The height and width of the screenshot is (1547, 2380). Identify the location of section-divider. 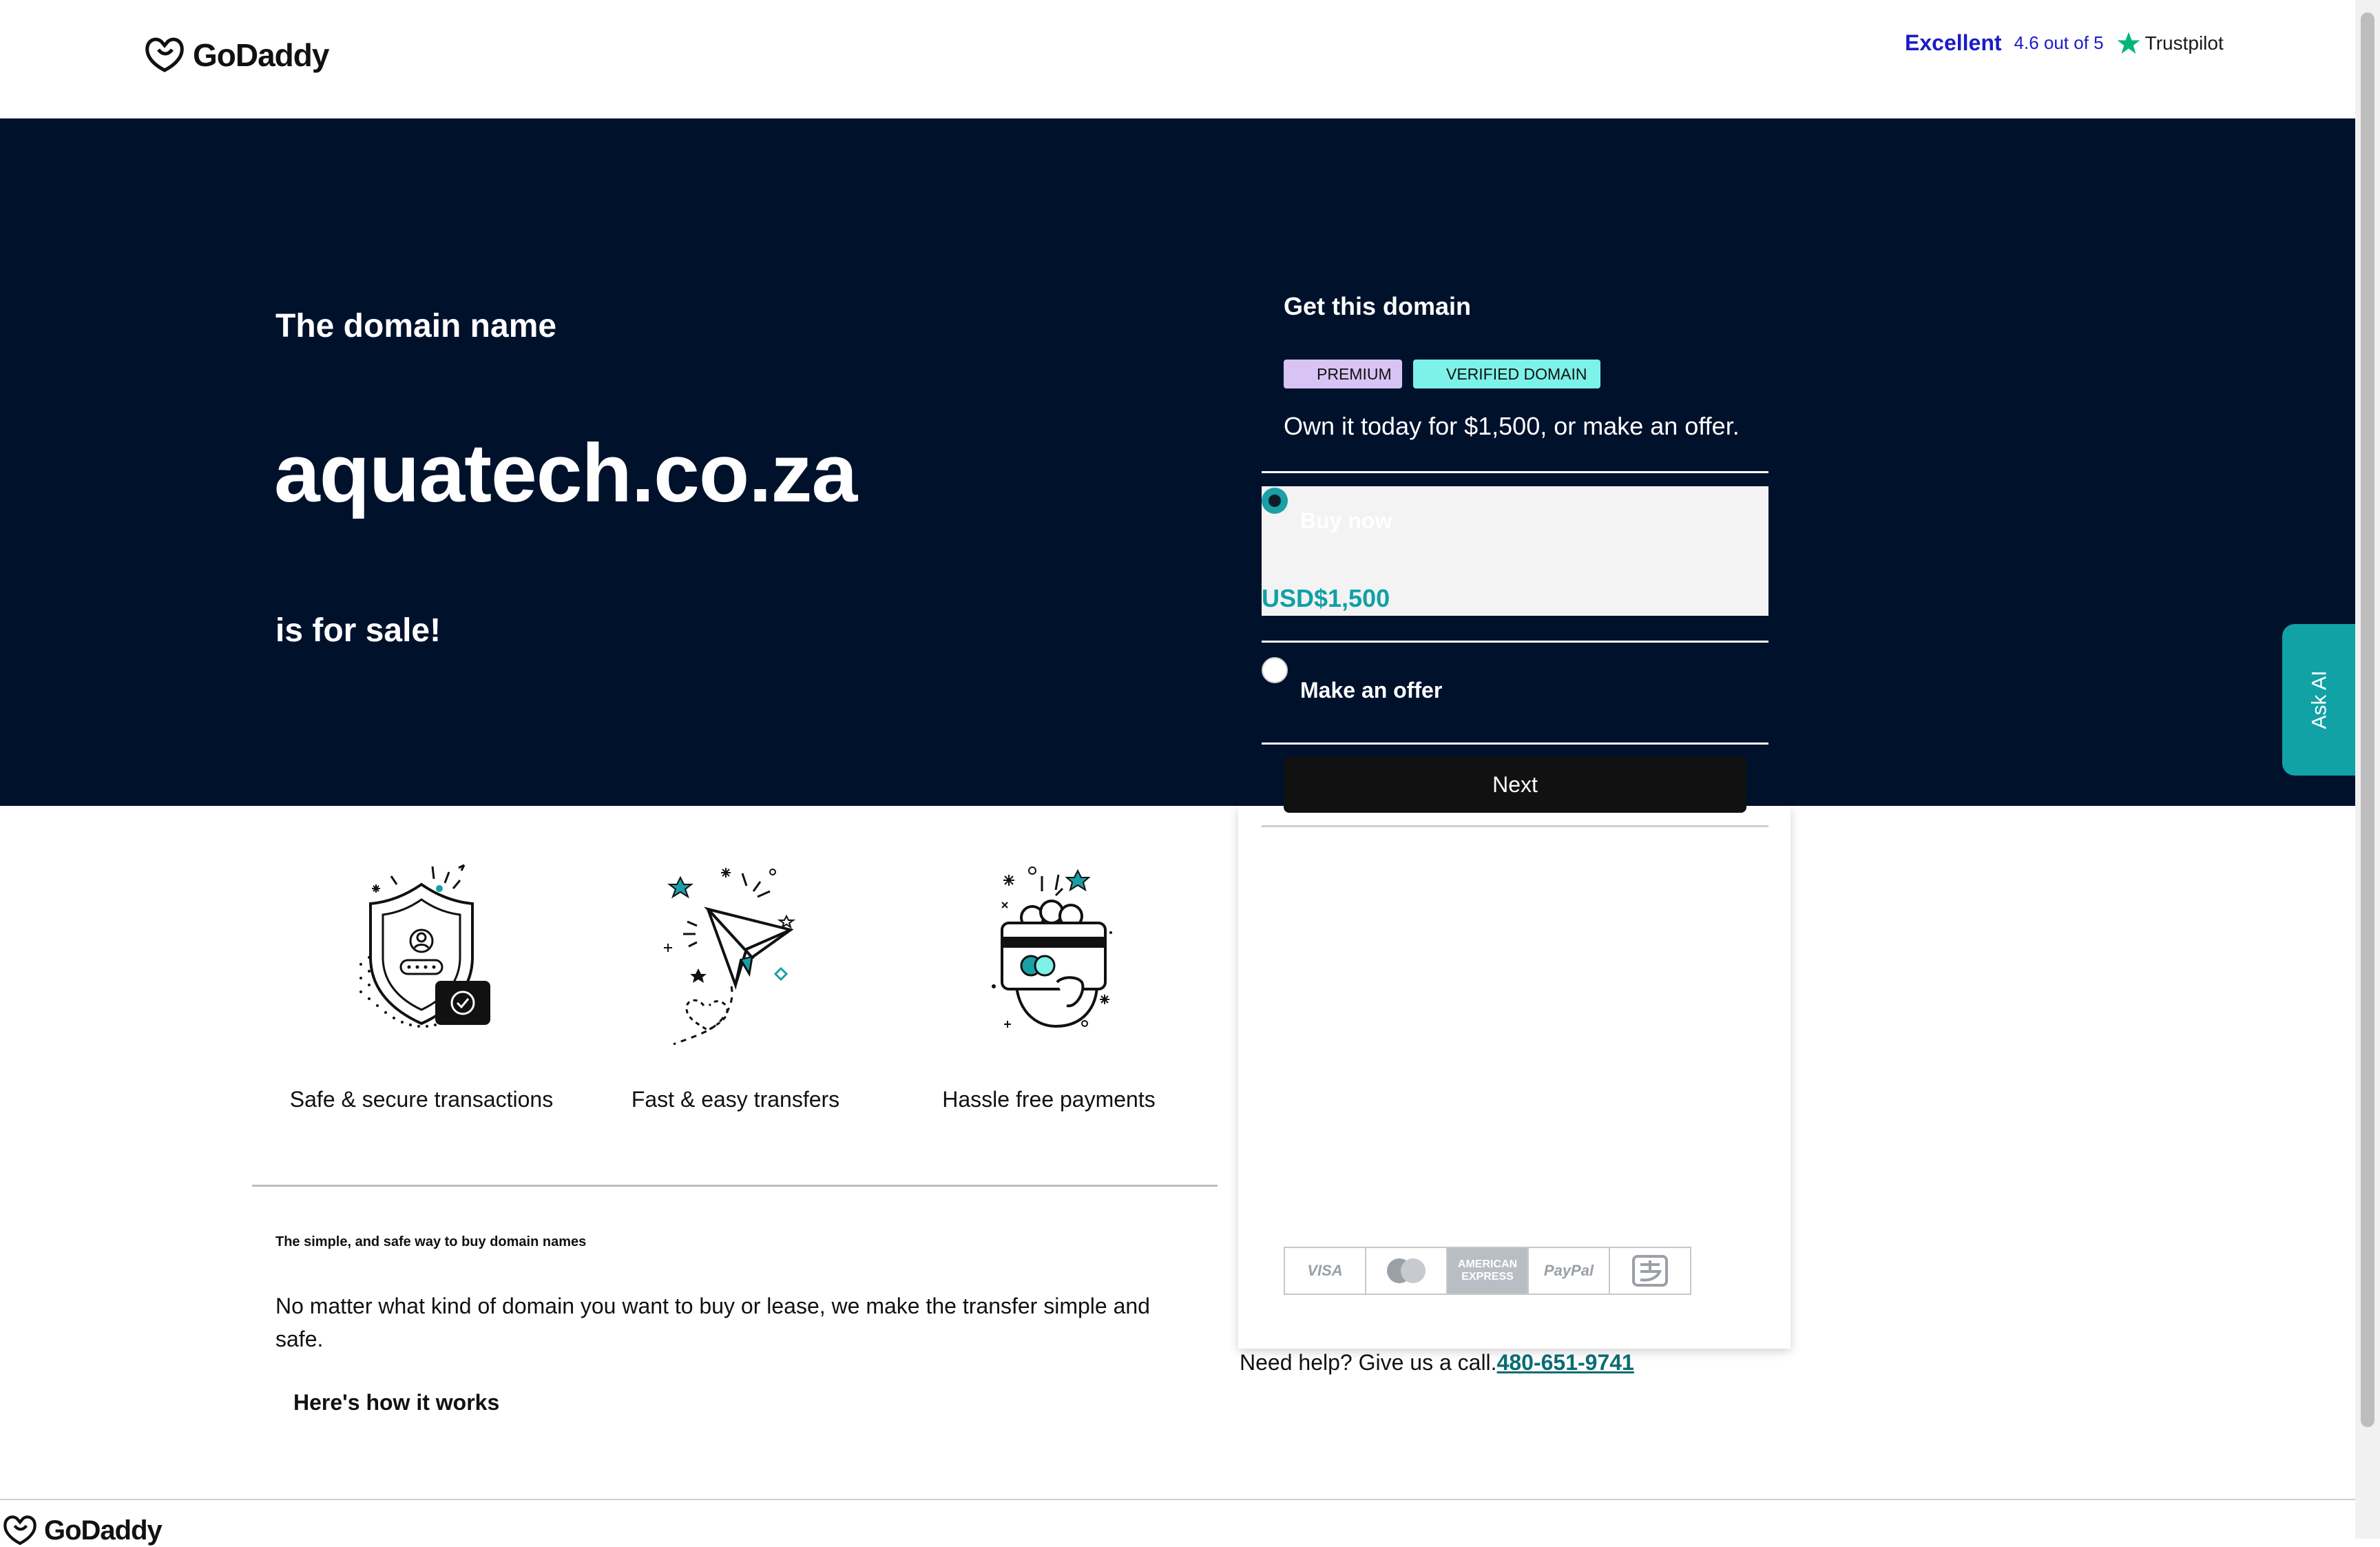
(735, 1186).